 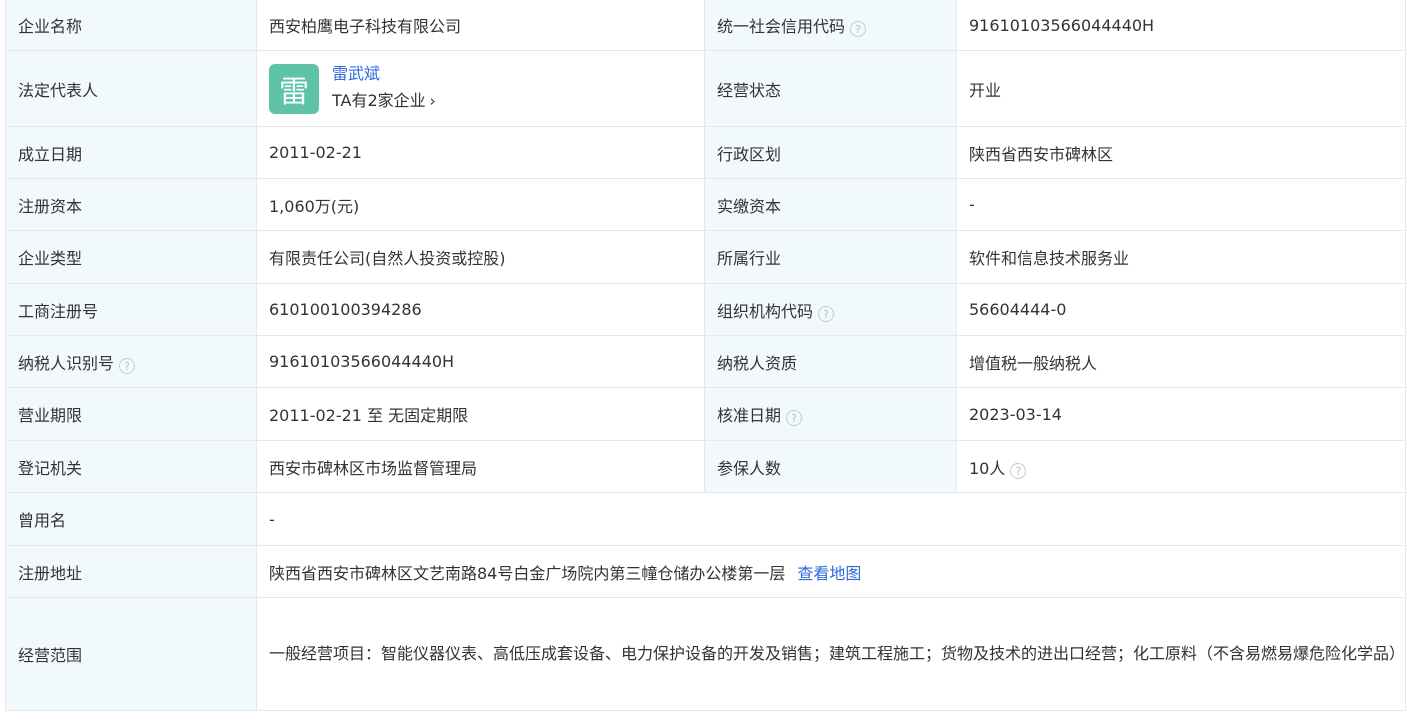 I want to click on table-row: 法定代表人 雷 雷武斌 TA有2家企业 › 经营状态 开业, so click(x=705, y=88).